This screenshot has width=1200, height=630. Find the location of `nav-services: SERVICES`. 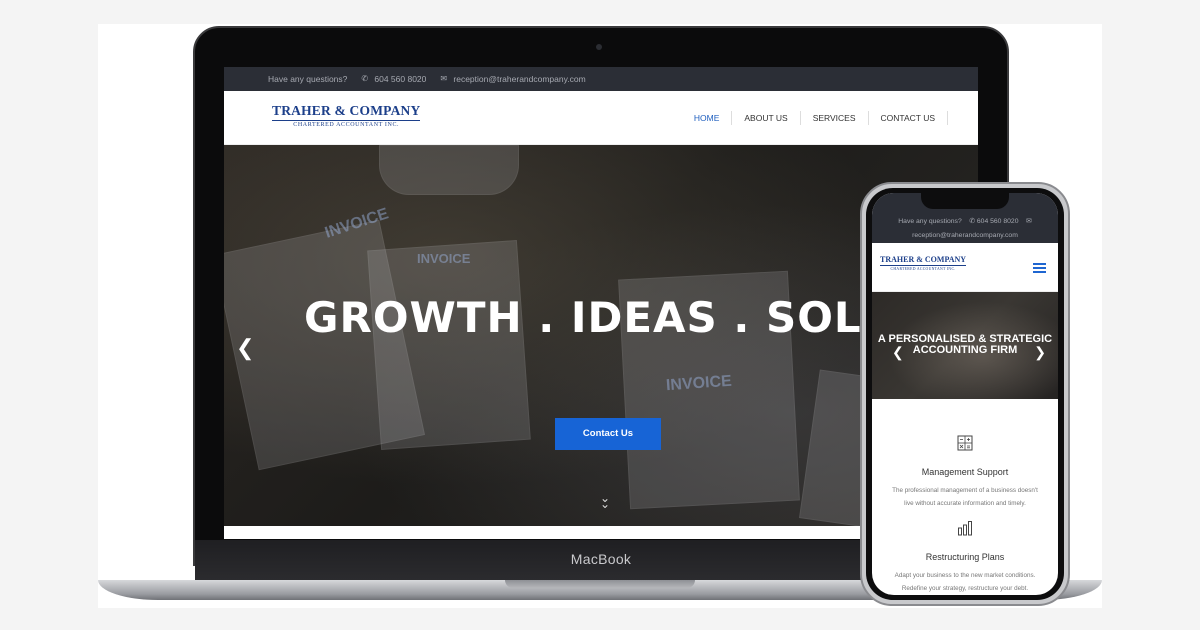

nav-services: SERVICES is located at coordinates (835, 118).